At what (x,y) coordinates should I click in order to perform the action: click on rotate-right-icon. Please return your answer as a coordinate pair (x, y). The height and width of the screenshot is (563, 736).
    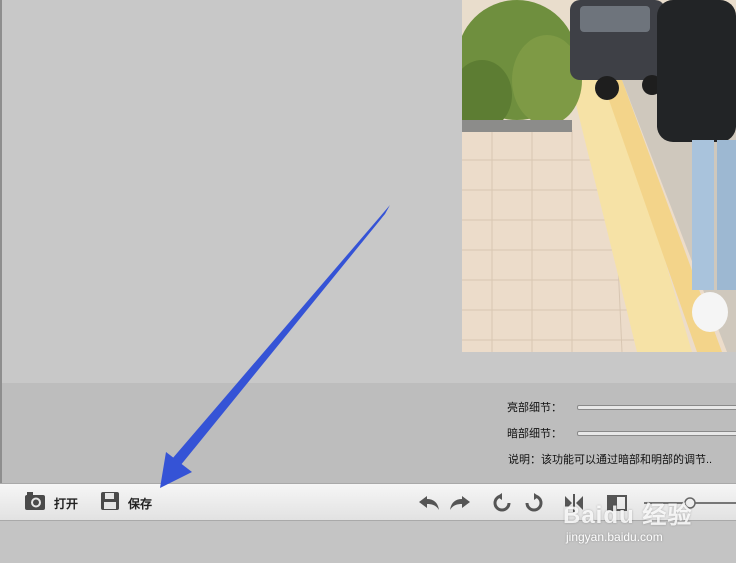
    Looking at the image, I should click on (534, 503).